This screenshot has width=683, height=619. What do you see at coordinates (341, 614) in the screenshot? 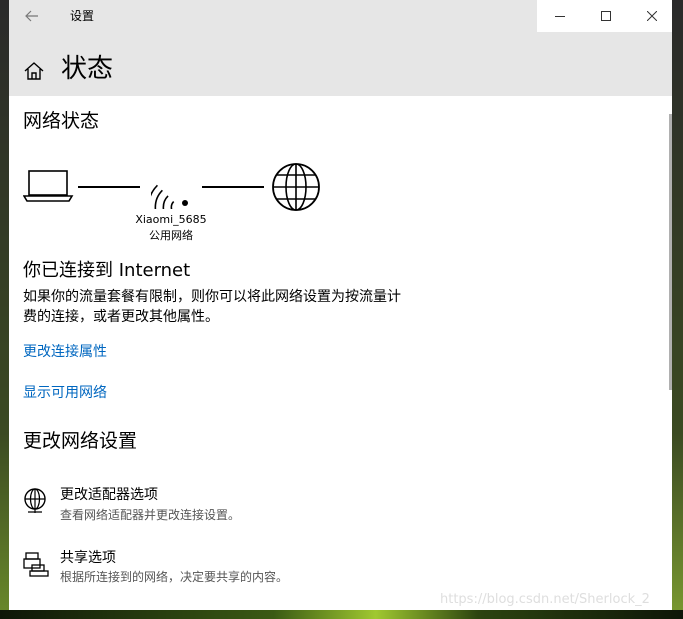
I see `desktop-background-bottom` at bounding box center [341, 614].